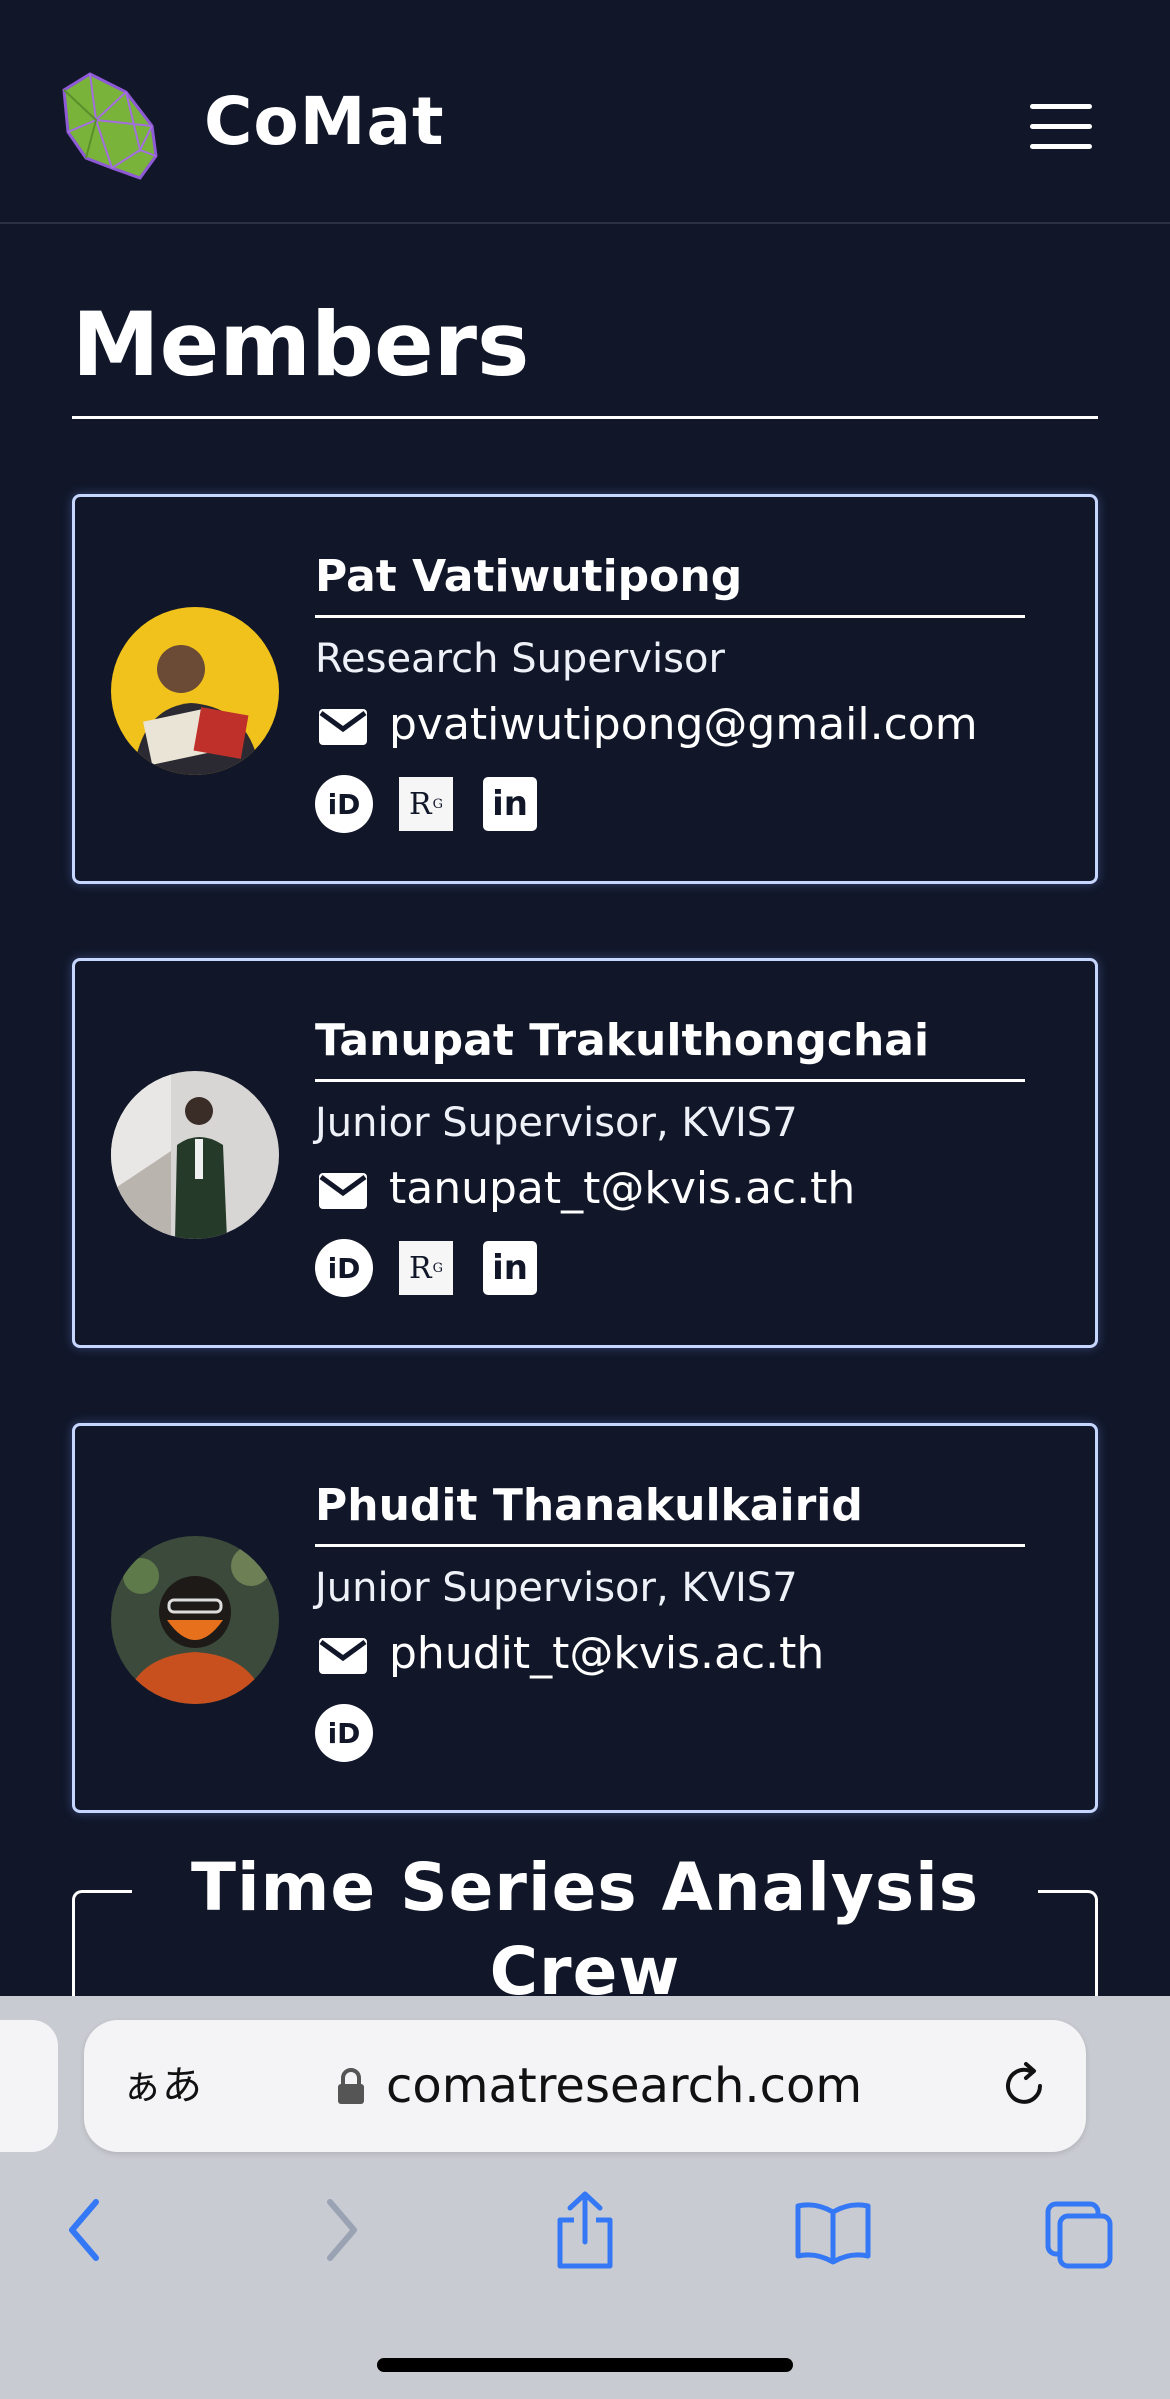 This screenshot has height=2399, width=1170. What do you see at coordinates (324, 122) in the screenshot?
I see `brand-name: CoMat` at bounding box center [324, 122].